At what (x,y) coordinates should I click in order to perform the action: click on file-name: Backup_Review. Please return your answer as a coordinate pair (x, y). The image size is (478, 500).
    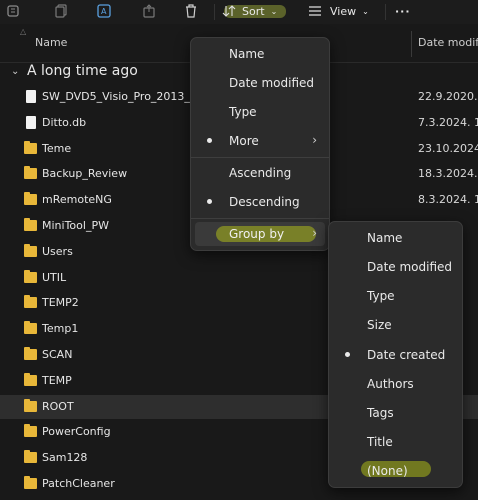
    Looking at the image, I should click on (85, 173).